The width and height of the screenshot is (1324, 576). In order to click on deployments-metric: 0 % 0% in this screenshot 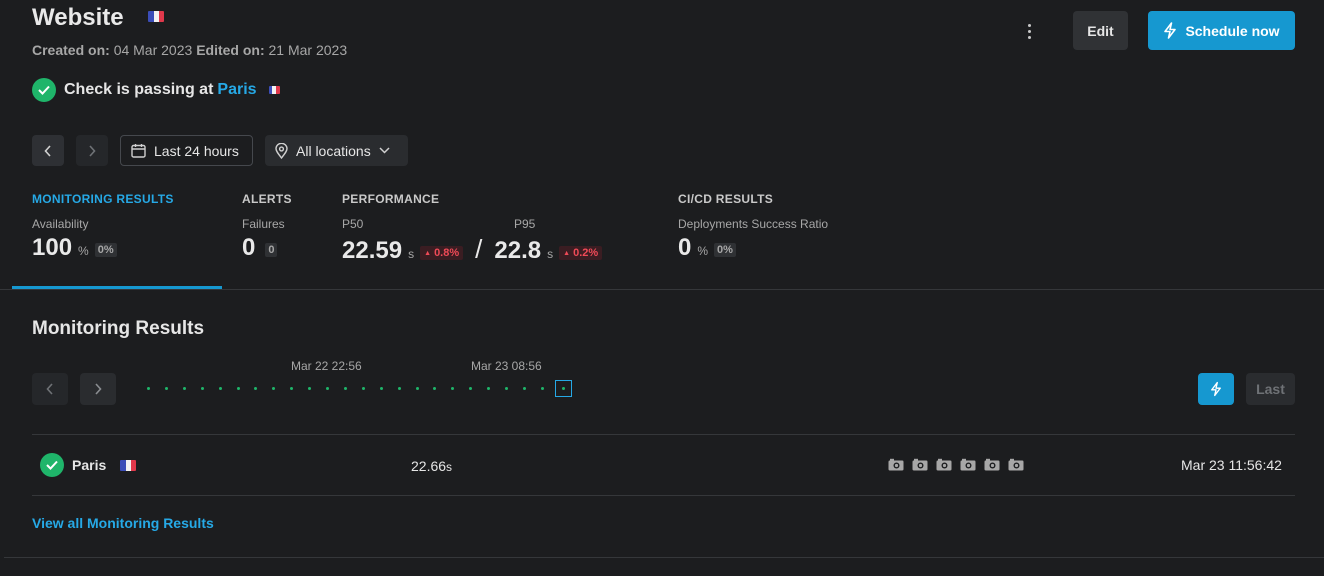, I will do `click(707, 248)`.